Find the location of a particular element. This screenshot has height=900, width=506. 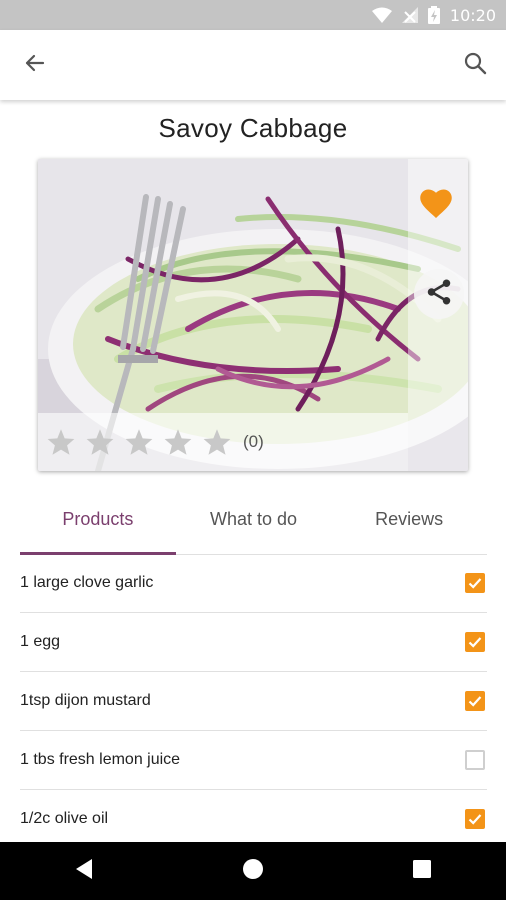

recipe-tabs: Products What to do Reviews is located at coordinates (253, 523).